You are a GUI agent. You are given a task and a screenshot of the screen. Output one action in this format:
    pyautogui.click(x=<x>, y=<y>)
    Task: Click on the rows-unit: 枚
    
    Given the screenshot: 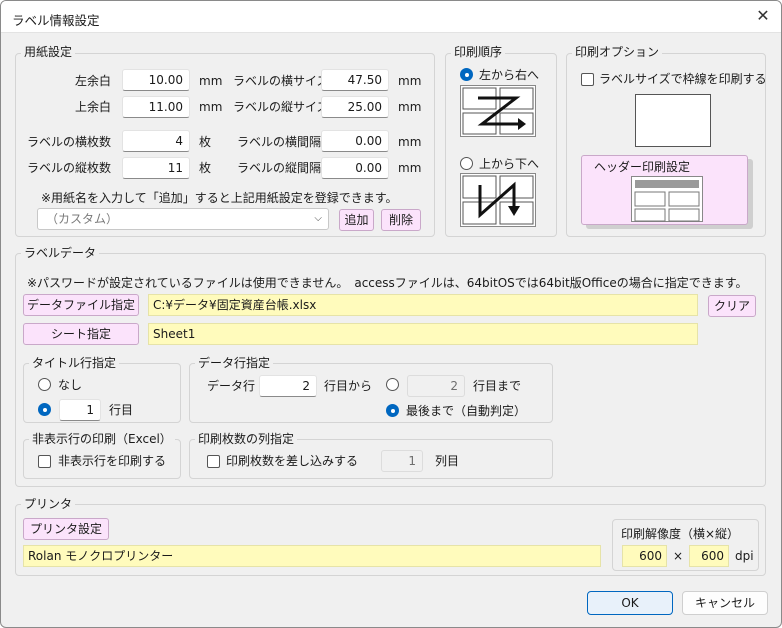 What is the action you would take?
    pyautogui.click(x=205, y=168)
    